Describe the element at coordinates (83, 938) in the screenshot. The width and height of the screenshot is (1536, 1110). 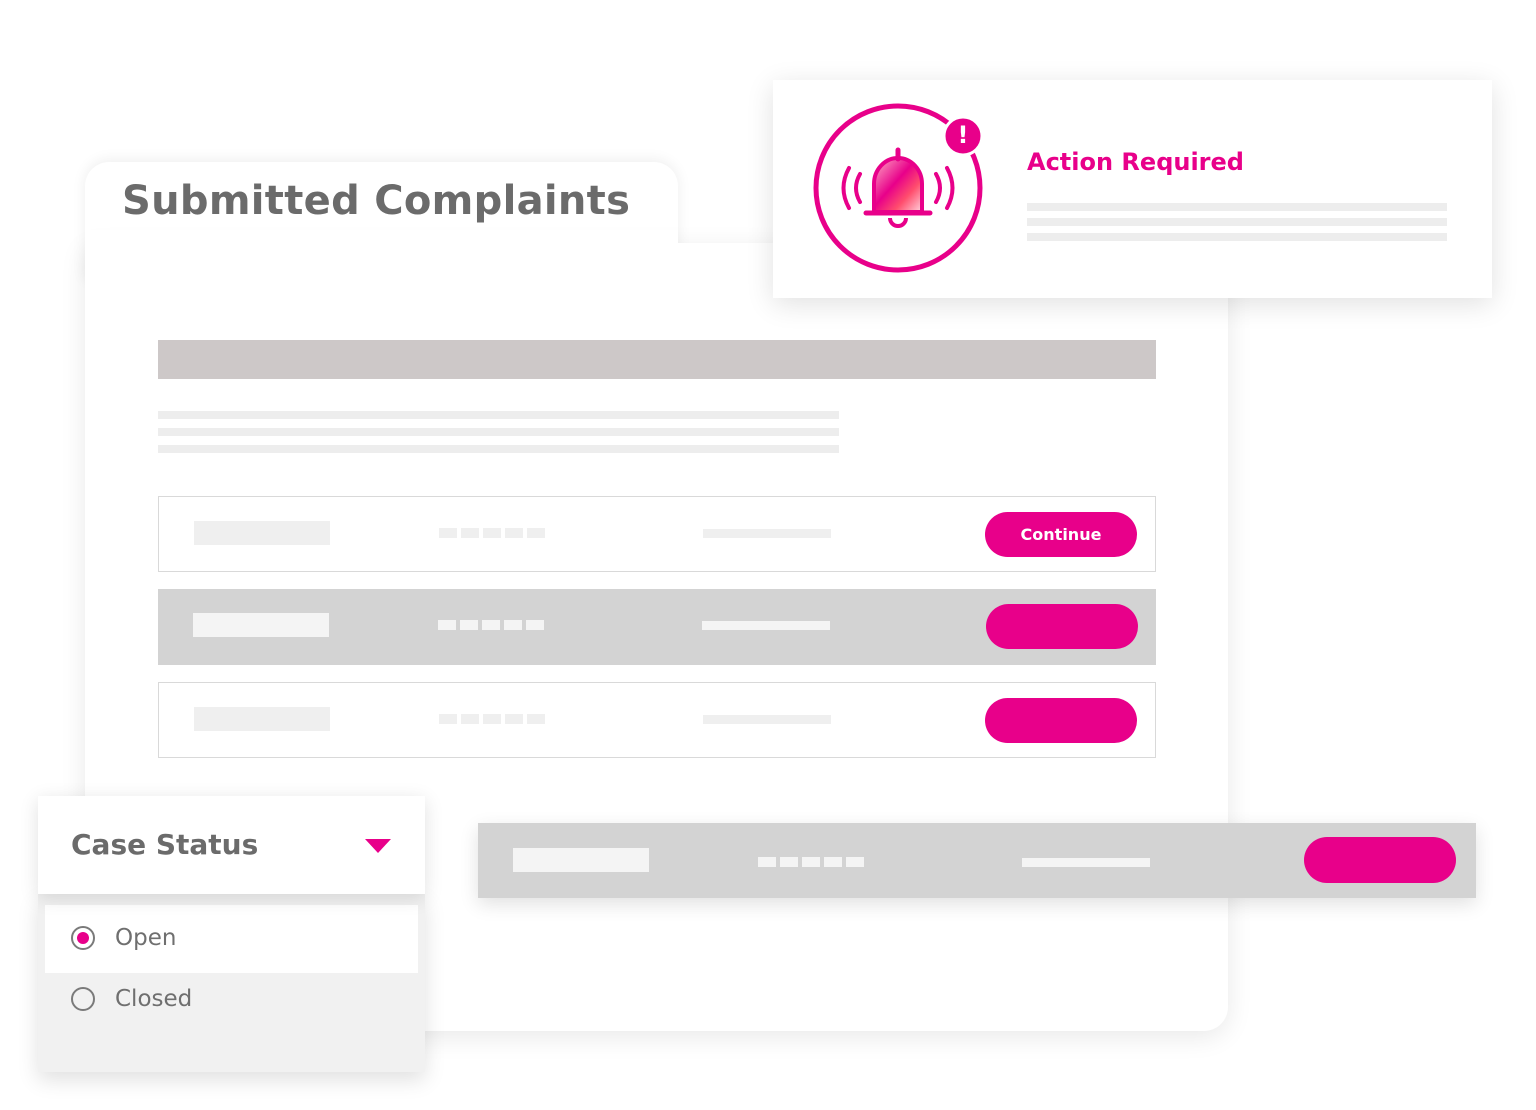
I see `radio-button-checked` at that location.